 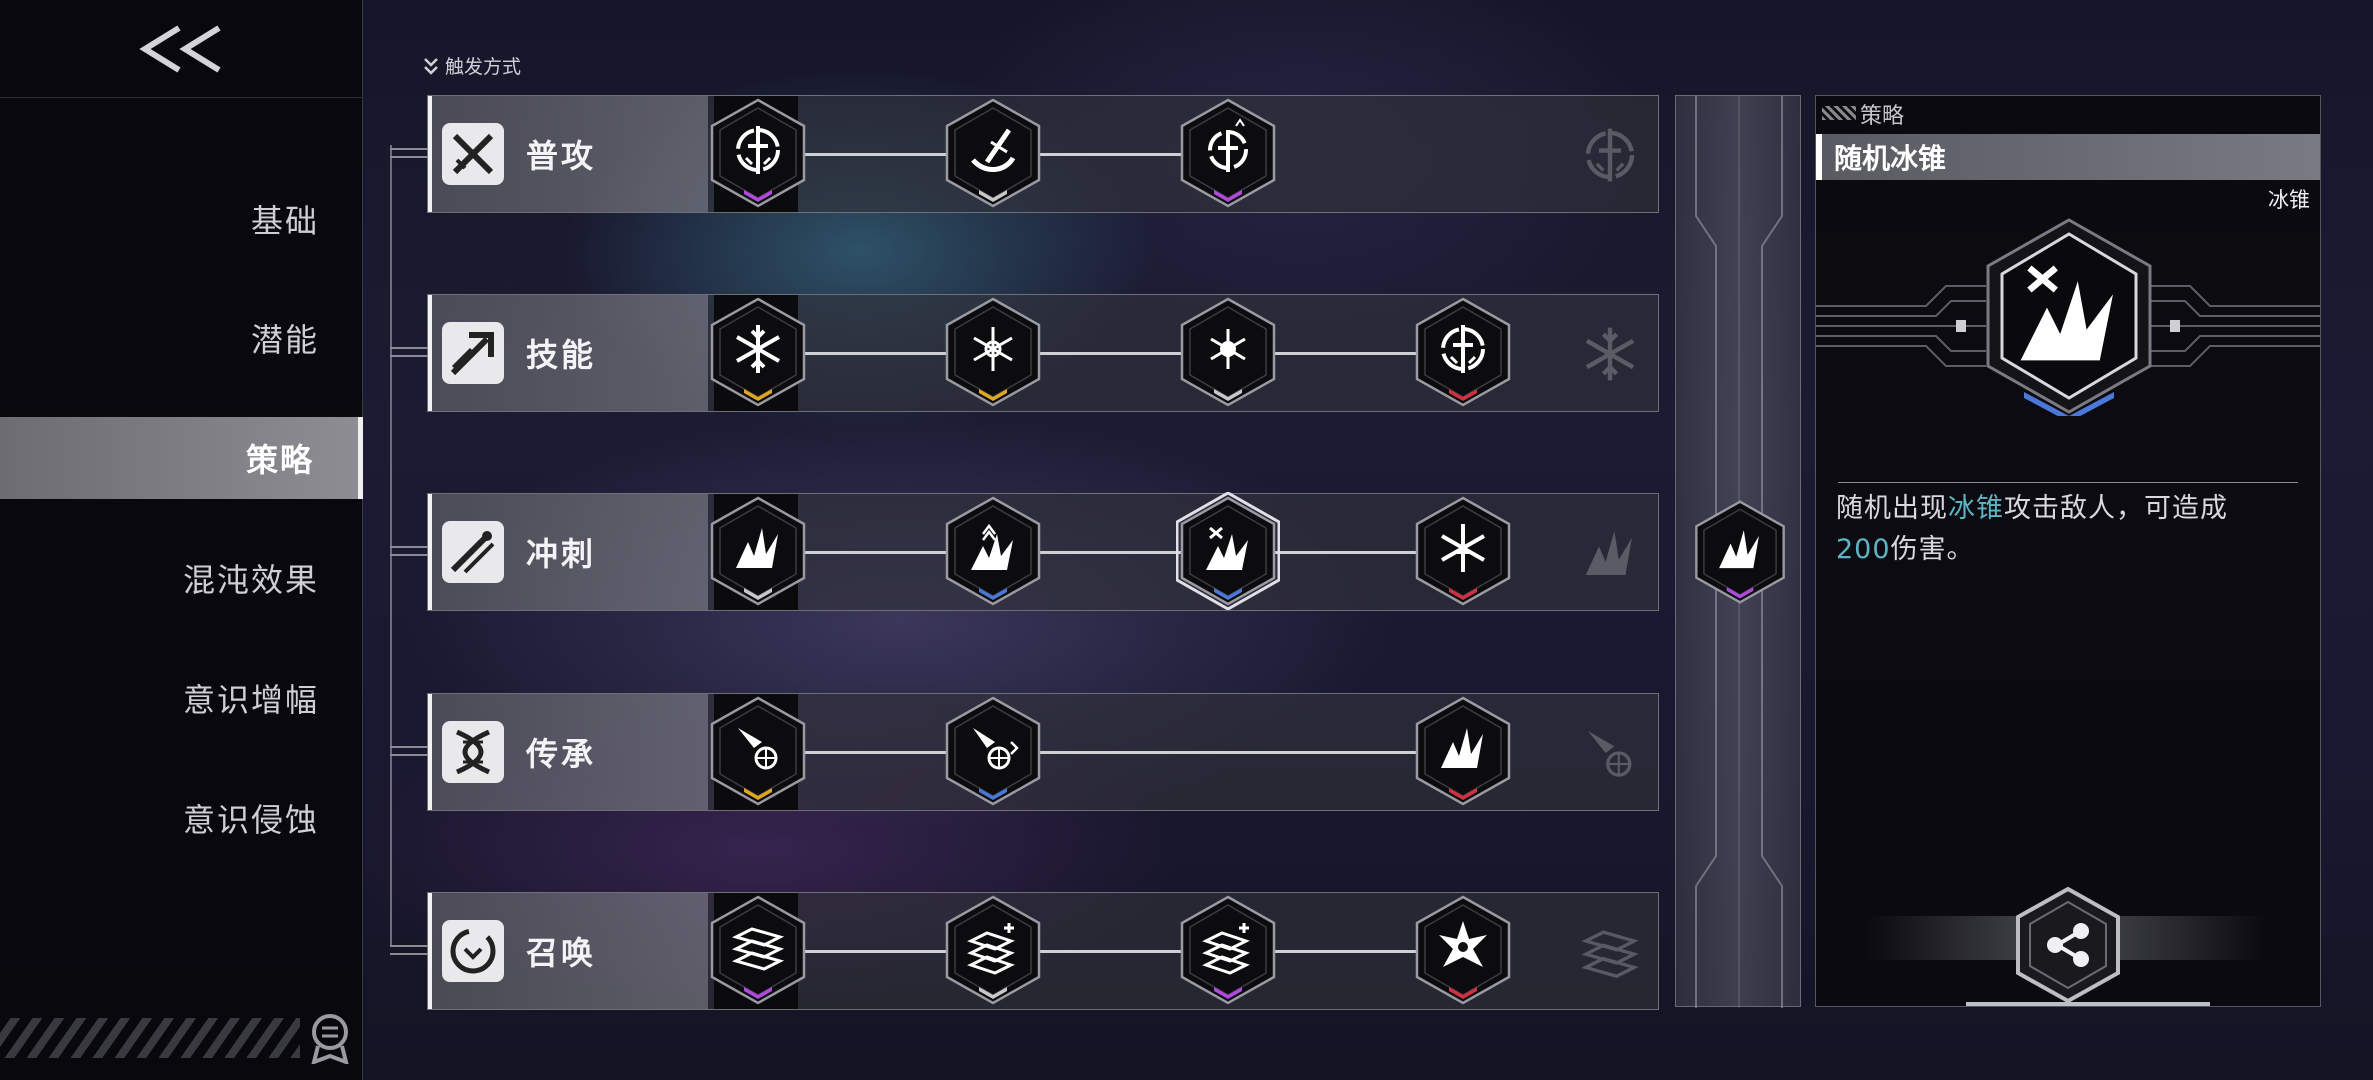 I want to click on crossed-swords-icon, so click(x=473, y=154).